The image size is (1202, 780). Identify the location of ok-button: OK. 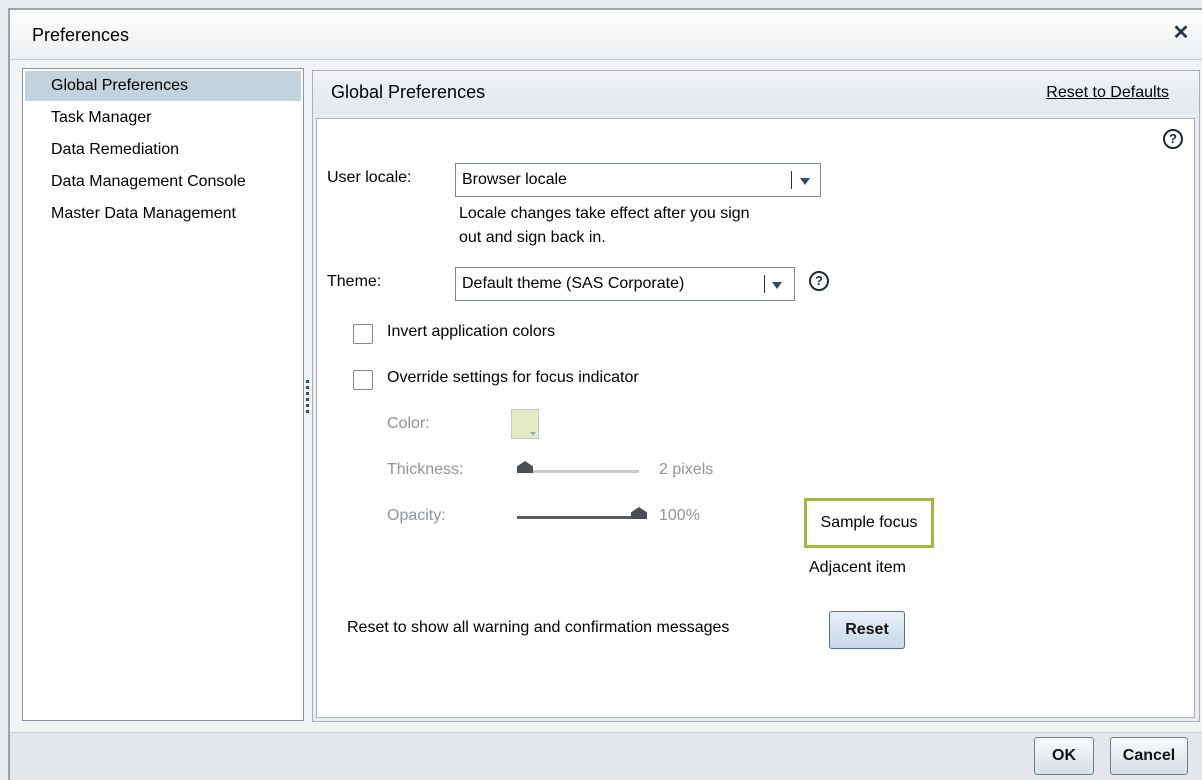
(1064, 756).